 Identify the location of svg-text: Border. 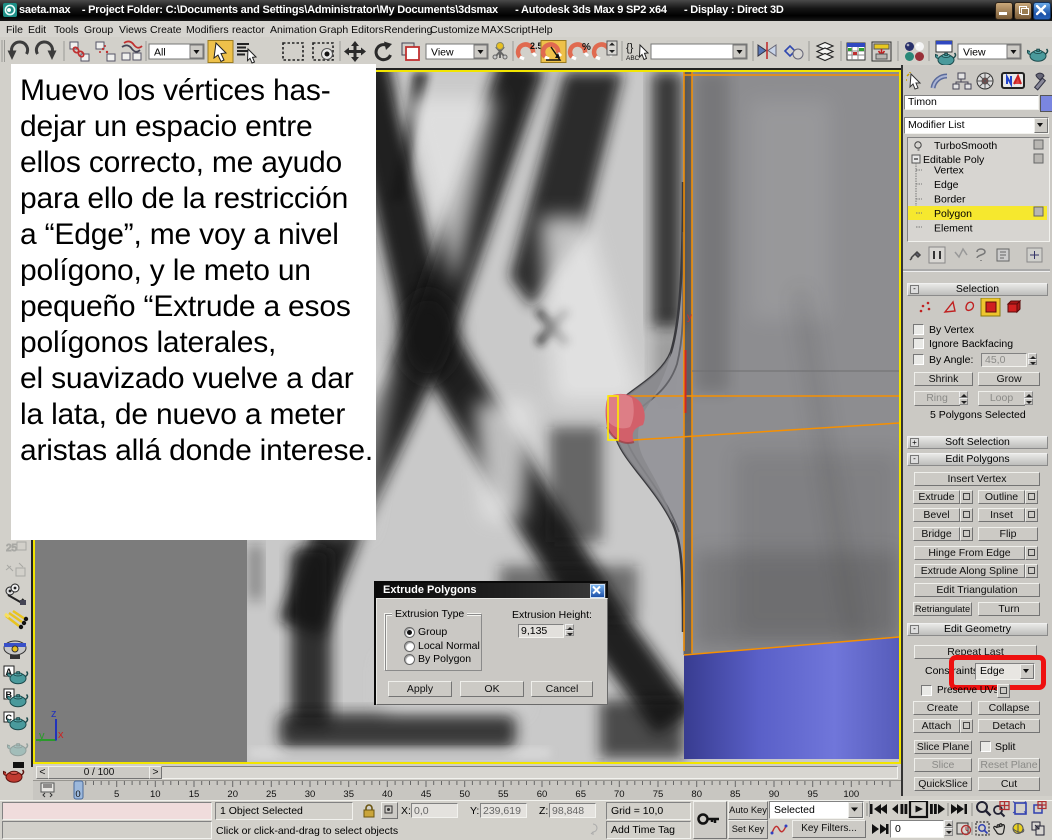
(950, 200).